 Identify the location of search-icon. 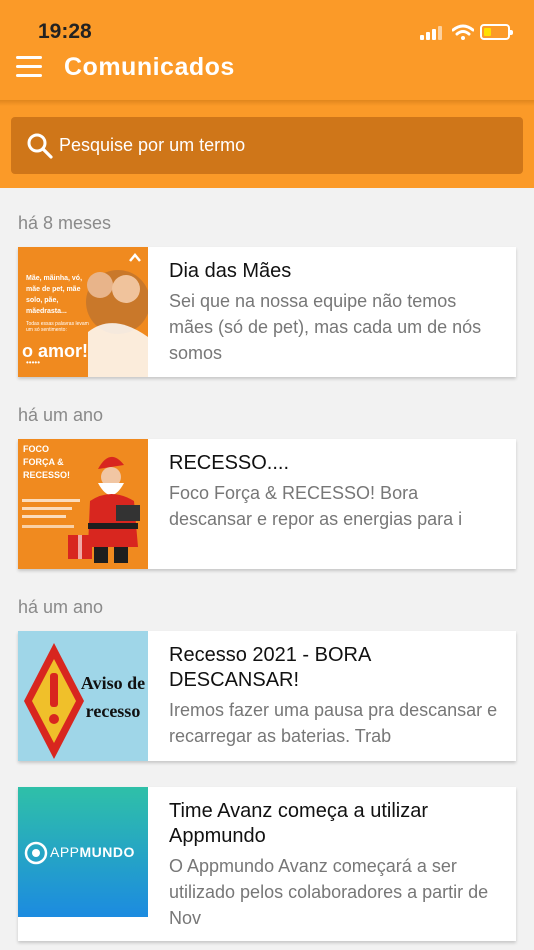
(40, 146).